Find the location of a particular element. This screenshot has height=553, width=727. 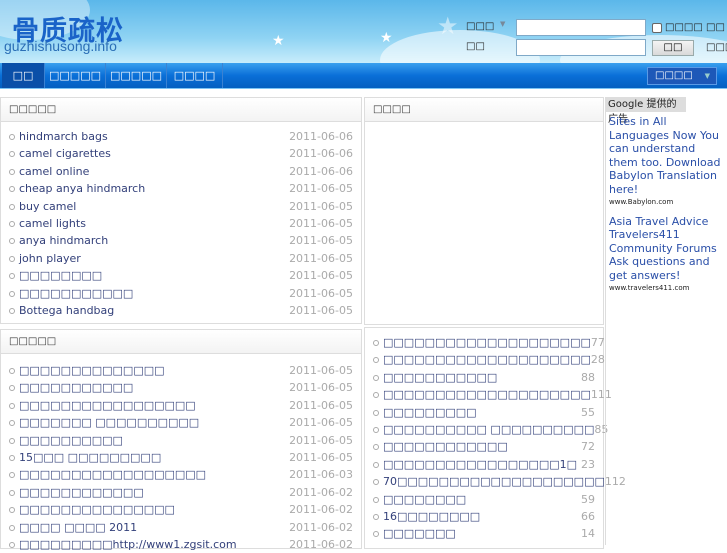

ad-url: www.travelers411.com is located at coordinates (666, 288).